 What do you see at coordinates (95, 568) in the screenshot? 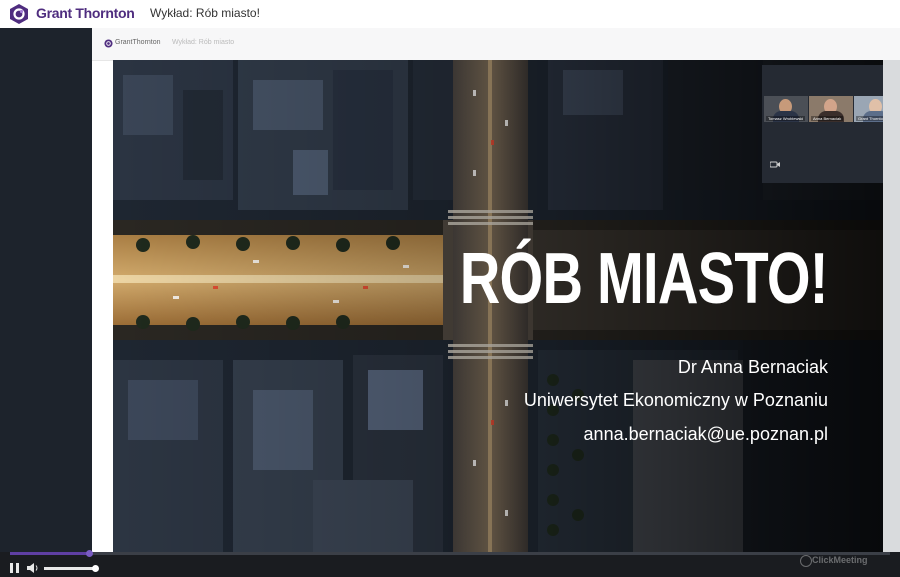
I see `volume-handle` at bounding box center [95, 568].